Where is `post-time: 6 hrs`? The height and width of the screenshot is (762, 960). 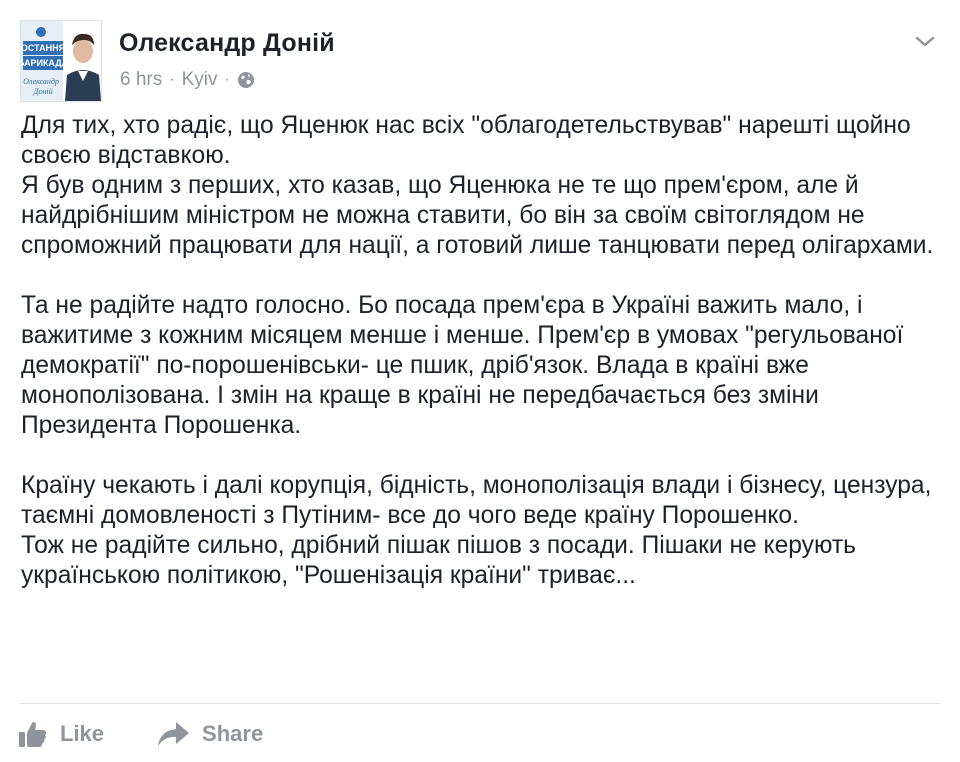
post-time: 6 hrs is located at coordinates (141, 80).